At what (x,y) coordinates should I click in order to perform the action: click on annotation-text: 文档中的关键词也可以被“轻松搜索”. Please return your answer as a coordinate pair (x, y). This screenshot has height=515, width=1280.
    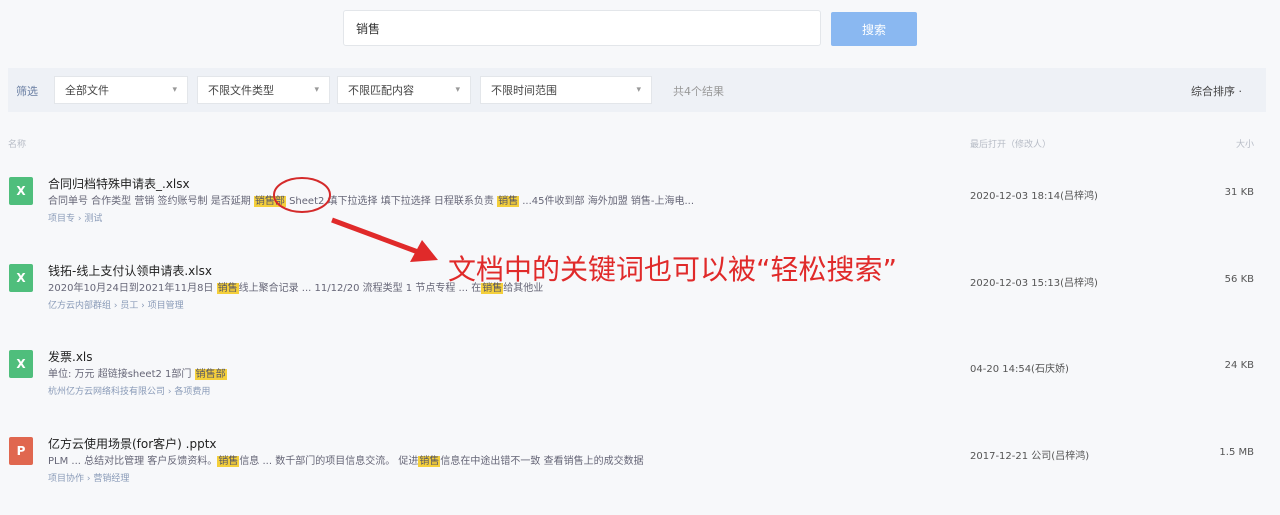
    Looking at the image, I should click on (673, 269).